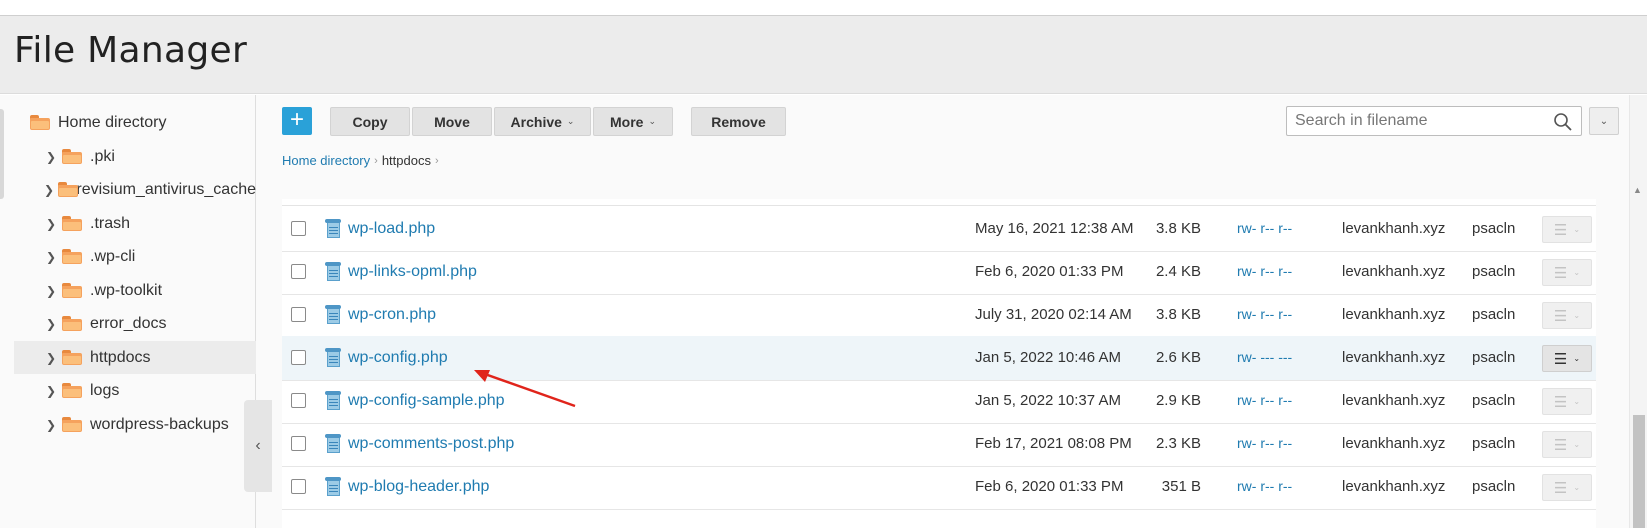  I want to click on file-name-link: wp-links-opml.php, so click(412, 272).